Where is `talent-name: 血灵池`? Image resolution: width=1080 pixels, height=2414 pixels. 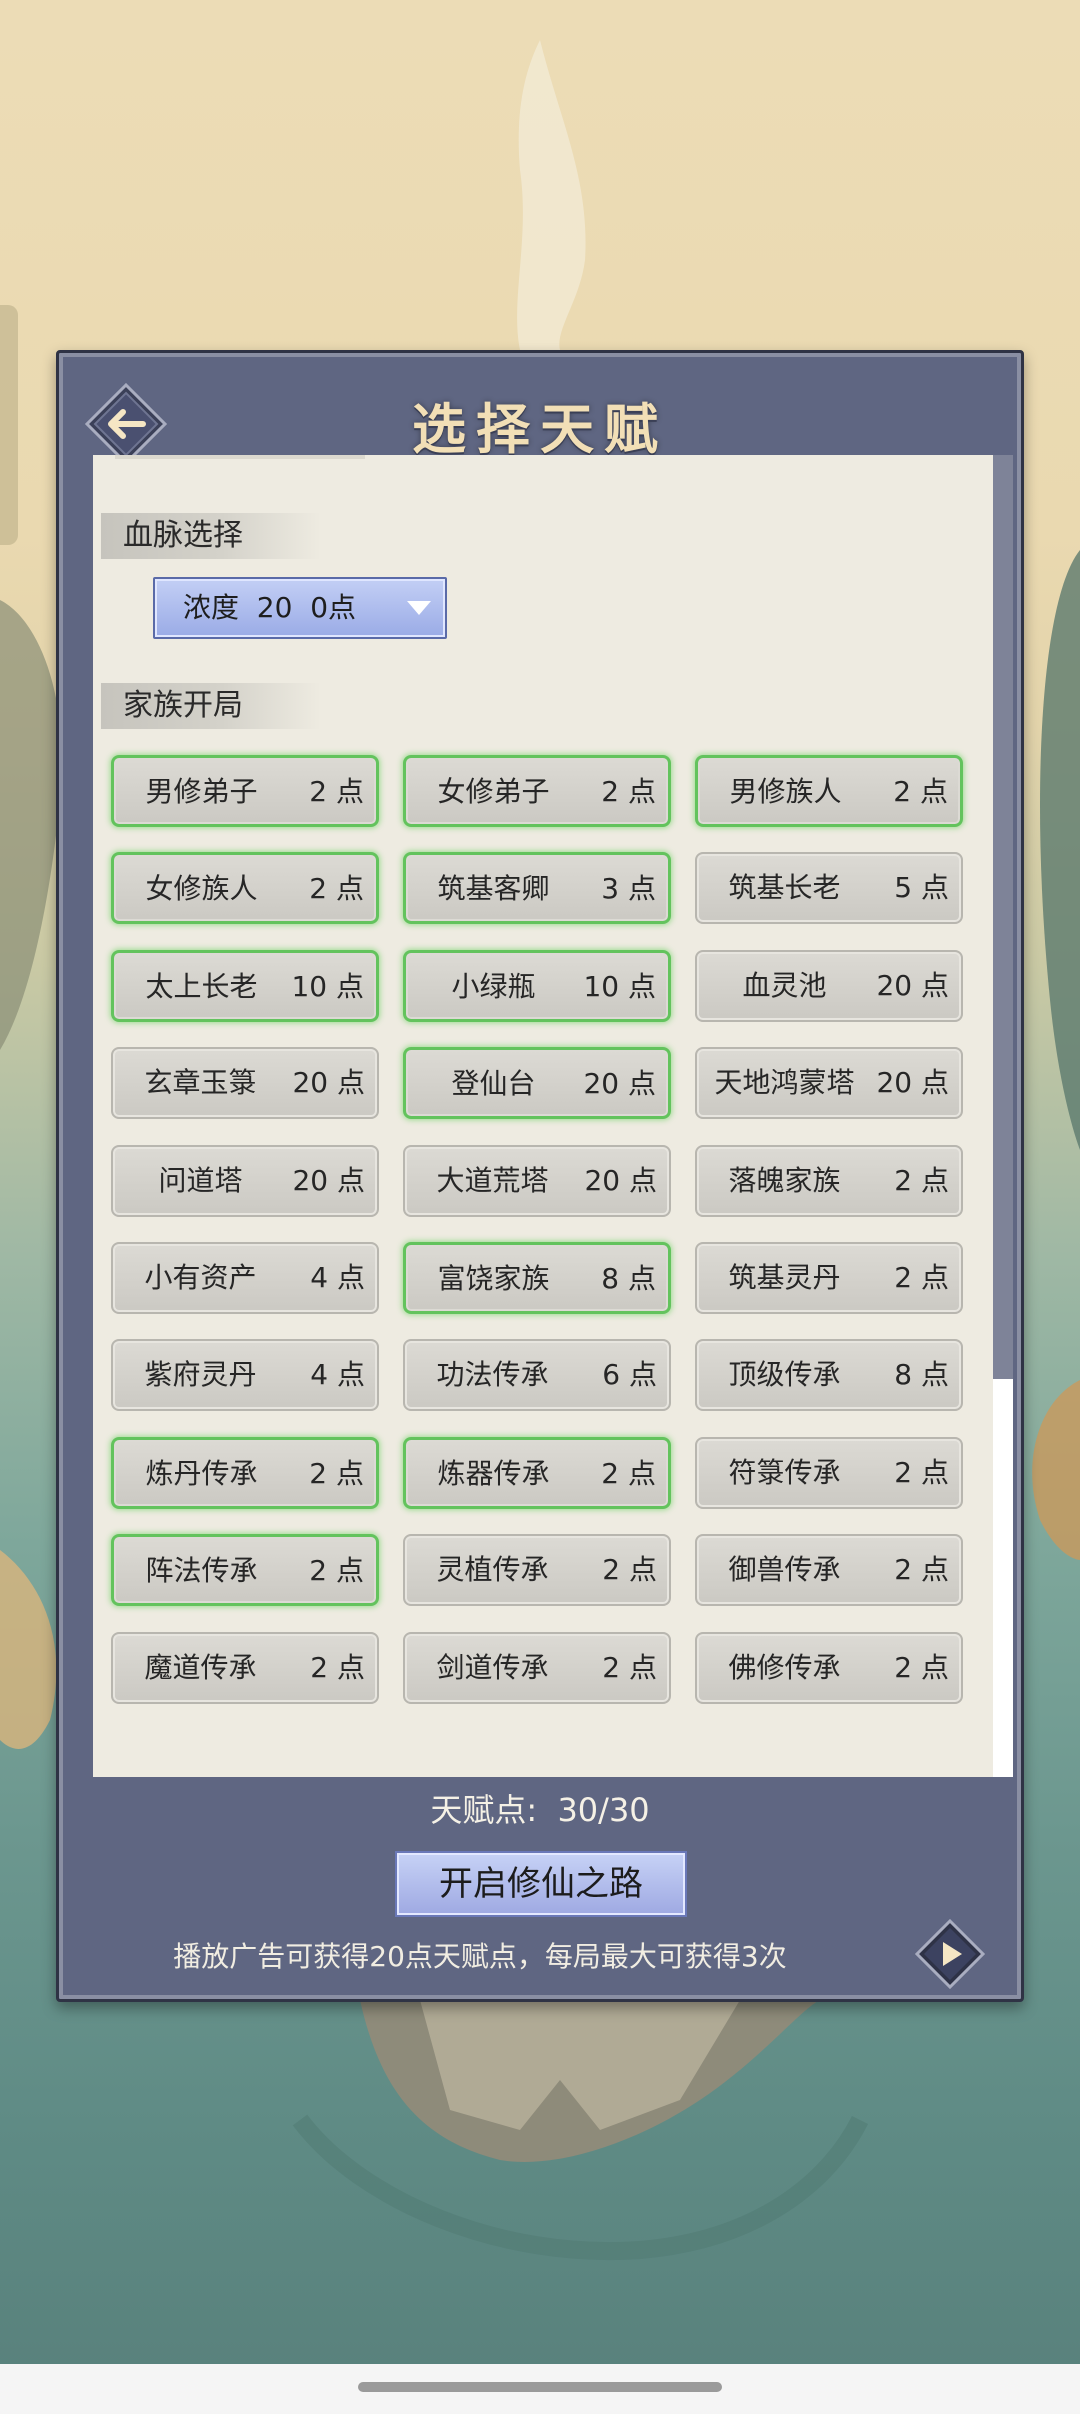
talent-name: 血灵池 is located at coordinates (784, 985).